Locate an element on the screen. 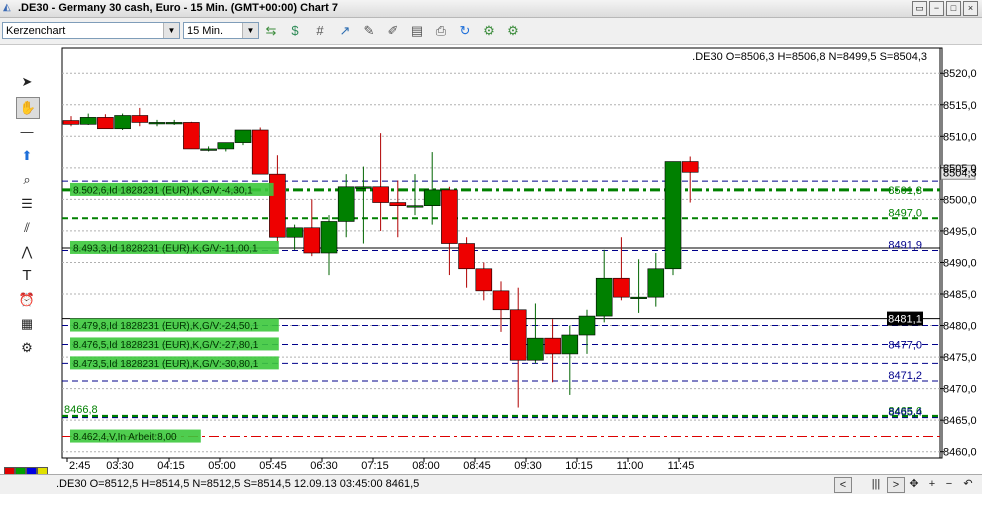 The height and width of the screenshot is (525, 982). y-tick-label: 8495,0 is located at coordinates (960, 232).